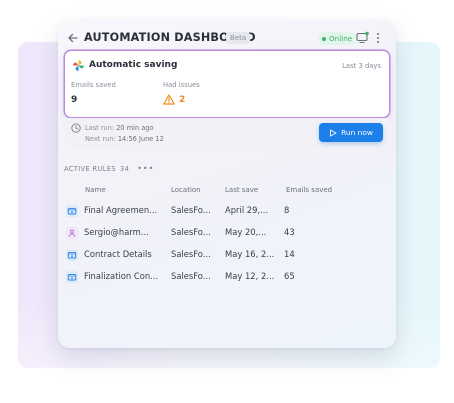 Image resolution: width=454 pixels, height=403 pixels. I want to click on card-title: Automatic saving, so click(133, 65).